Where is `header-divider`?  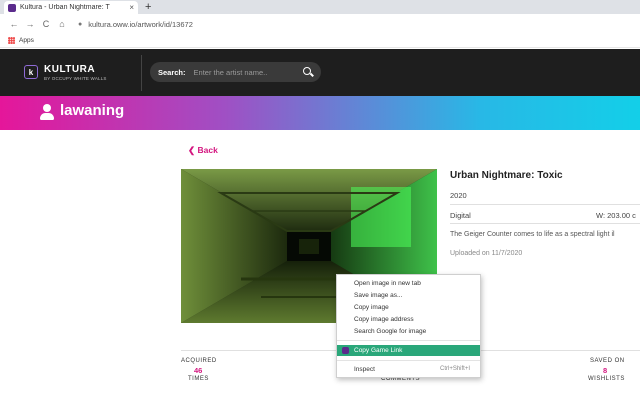 header-divider is located at coordinates (141, 73).